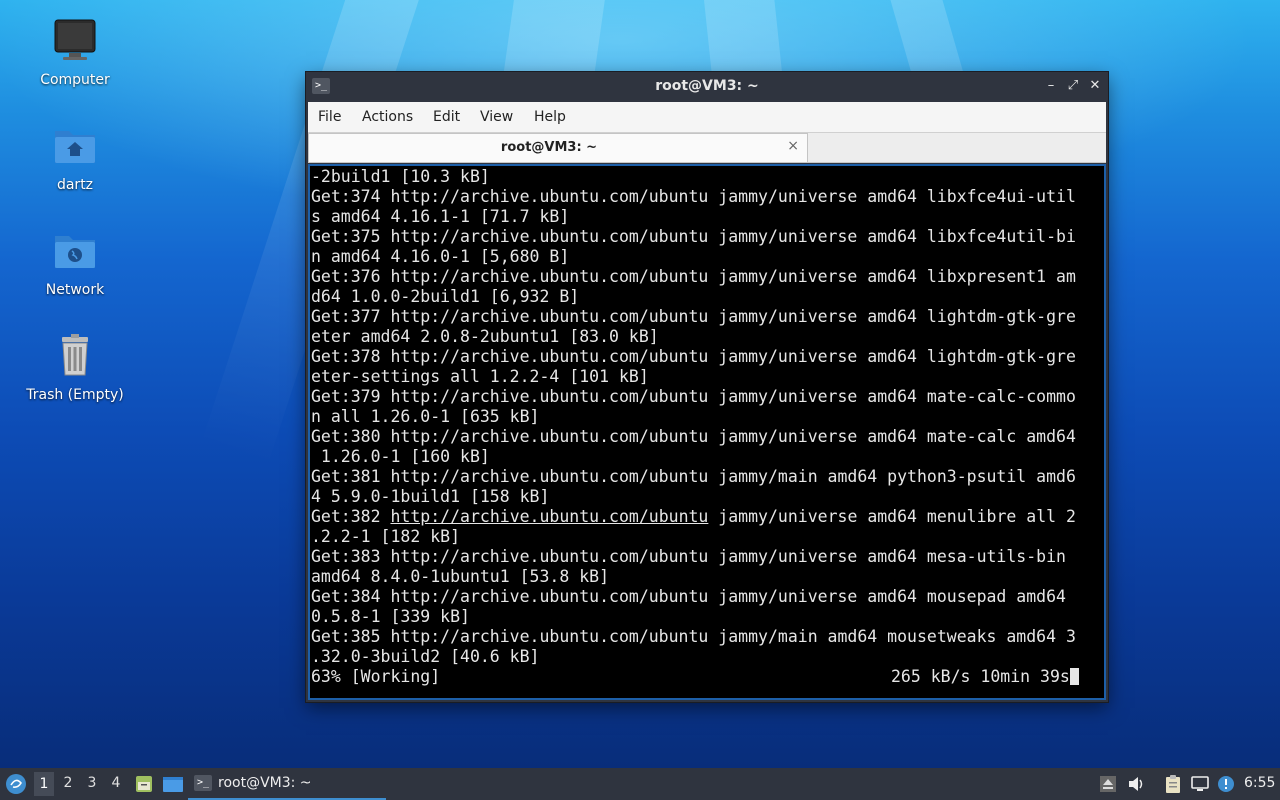 The width and height of the screenshot is (1280, 800). What do you see at coordinates (440, 256) in the screenshot?
I see `terminal-line: n amd64 4.16.0-1 [5,680 B]` at bounding box center [440, 256].